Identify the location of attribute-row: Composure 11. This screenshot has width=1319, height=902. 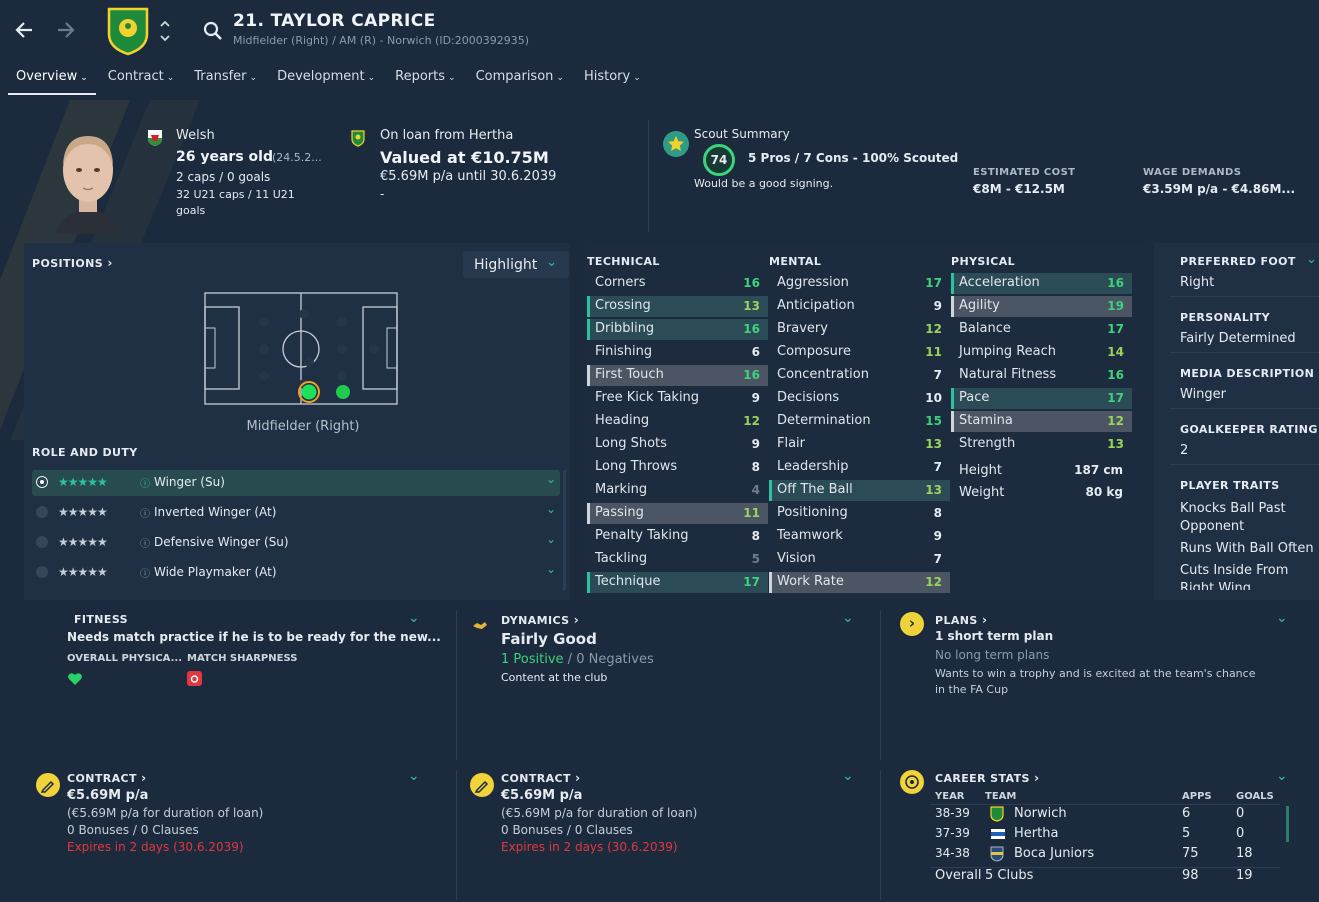
(859, 352).